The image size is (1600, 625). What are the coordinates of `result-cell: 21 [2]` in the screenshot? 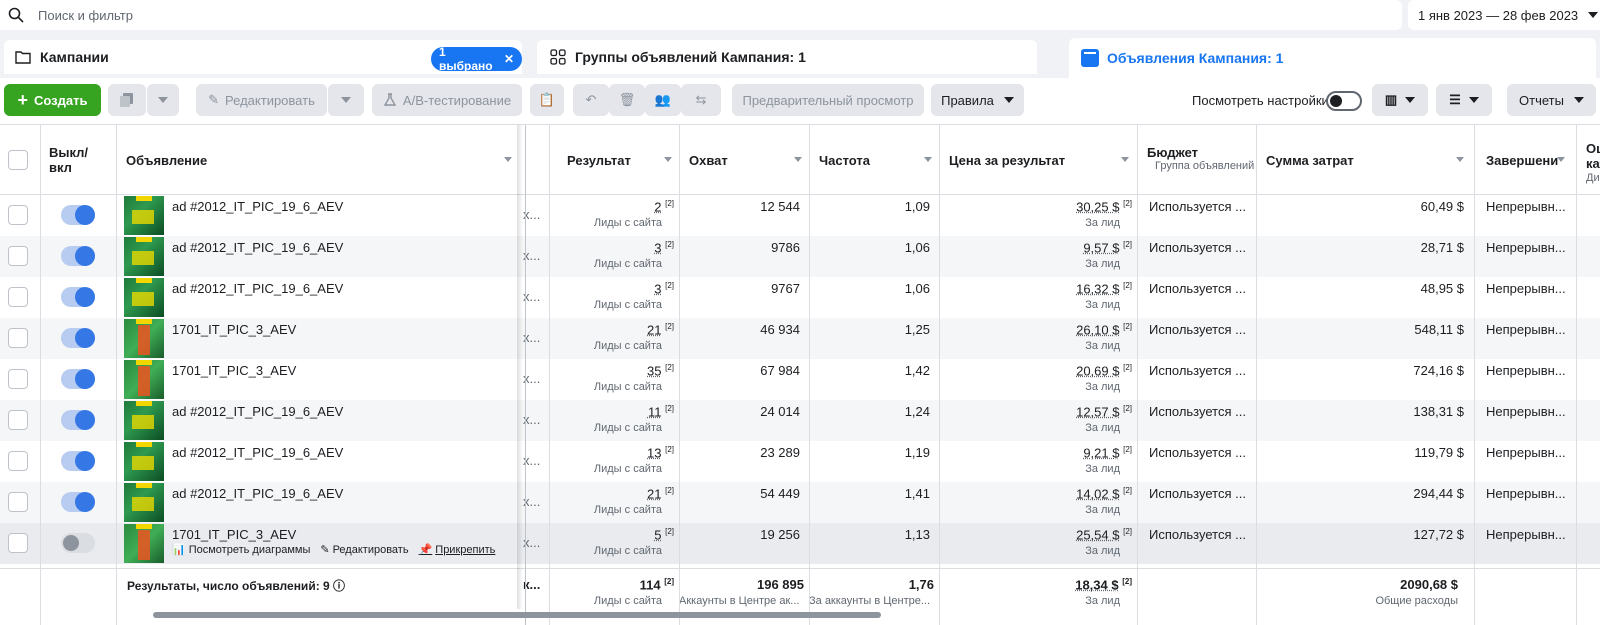 It's located at (660, 494).